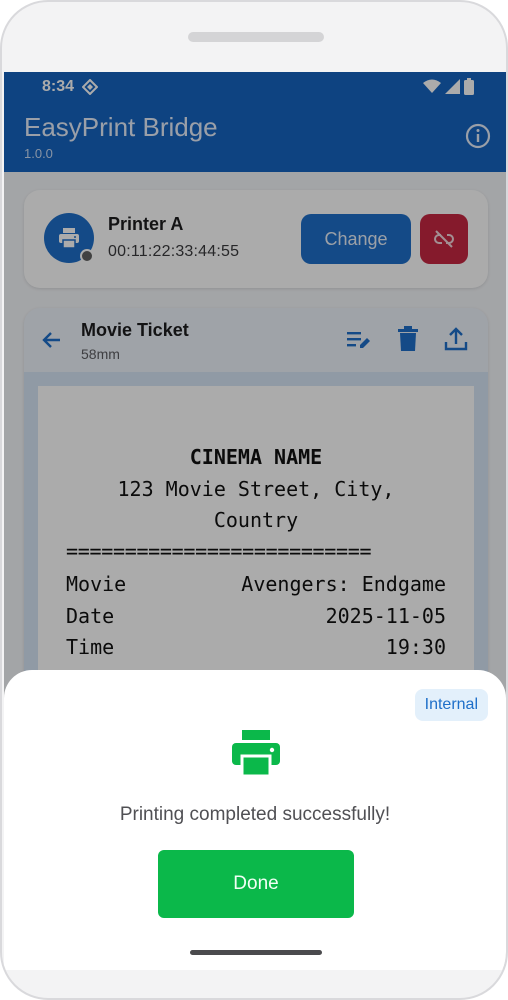 This screenshot has height=1000, width=508. I want to click on speaker-grille, so click(256, 37).